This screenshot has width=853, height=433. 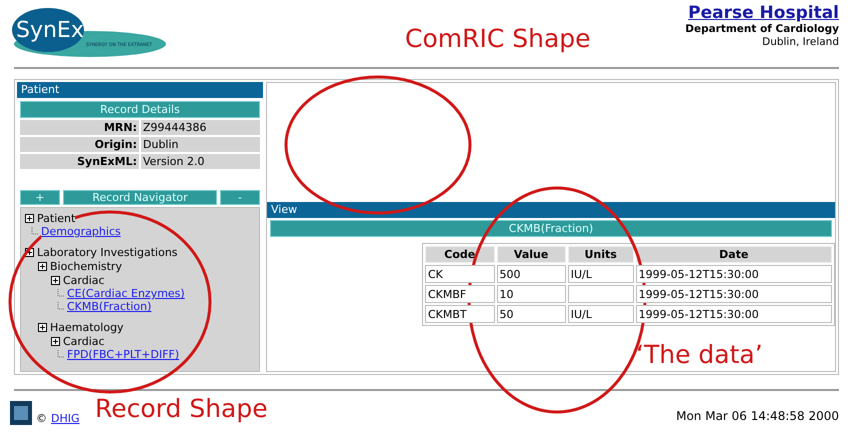 What do you see at coordinates (800, 42) in the screenshot?
I see `location-text: Dublin, Ireland` at bounding box center [800, 42].